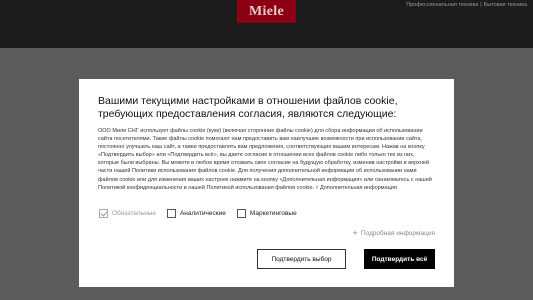 The height and width of the screenshot is (300, 533). What do you see at coordinates (301, 259) in the screenshot?
I see `confirm-selection-button: Подтвердить выбор` at bounding box center [301, 259].